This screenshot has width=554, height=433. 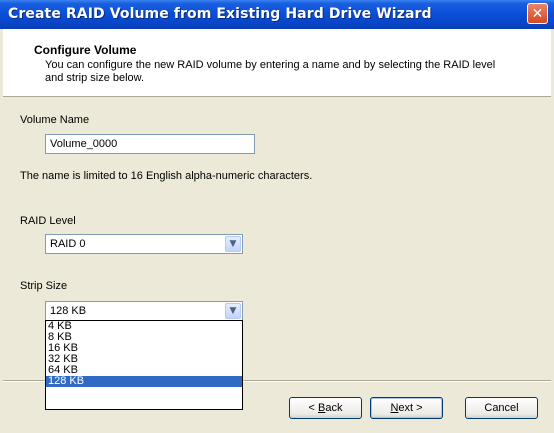 I want to click on back-button: < Back, so click(x=325, y=408).